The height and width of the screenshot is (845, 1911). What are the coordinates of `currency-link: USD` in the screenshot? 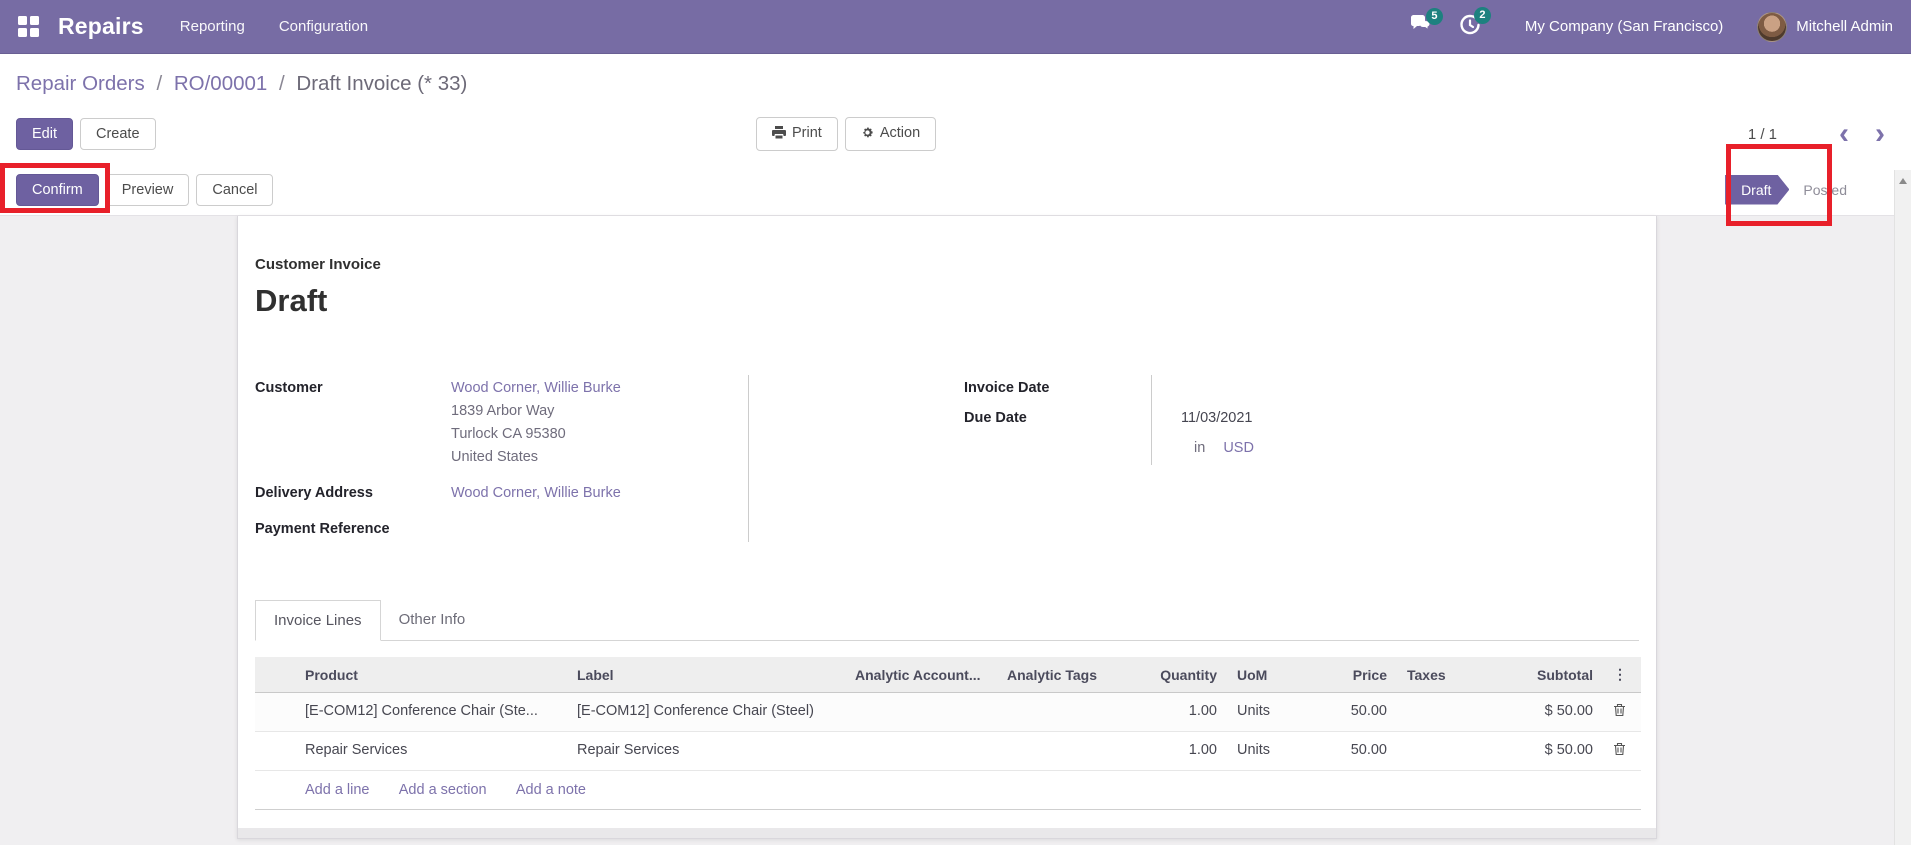 It's located at (1238, 448).